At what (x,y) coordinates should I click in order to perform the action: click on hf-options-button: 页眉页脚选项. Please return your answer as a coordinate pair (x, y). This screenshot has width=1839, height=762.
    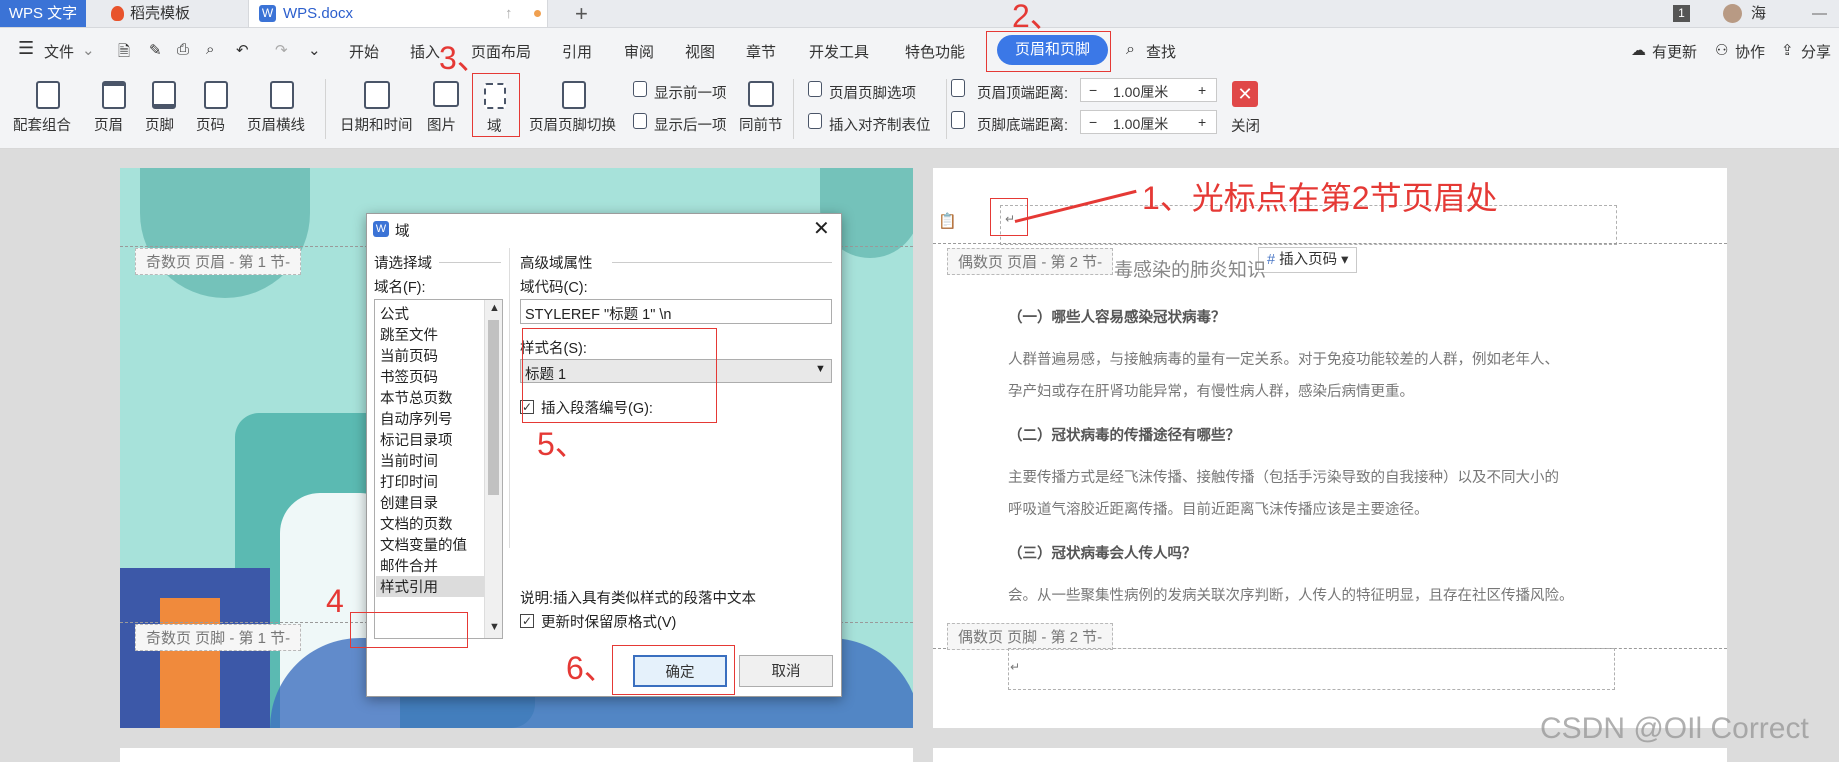
    Looking at the image, I should click on (872, 92).